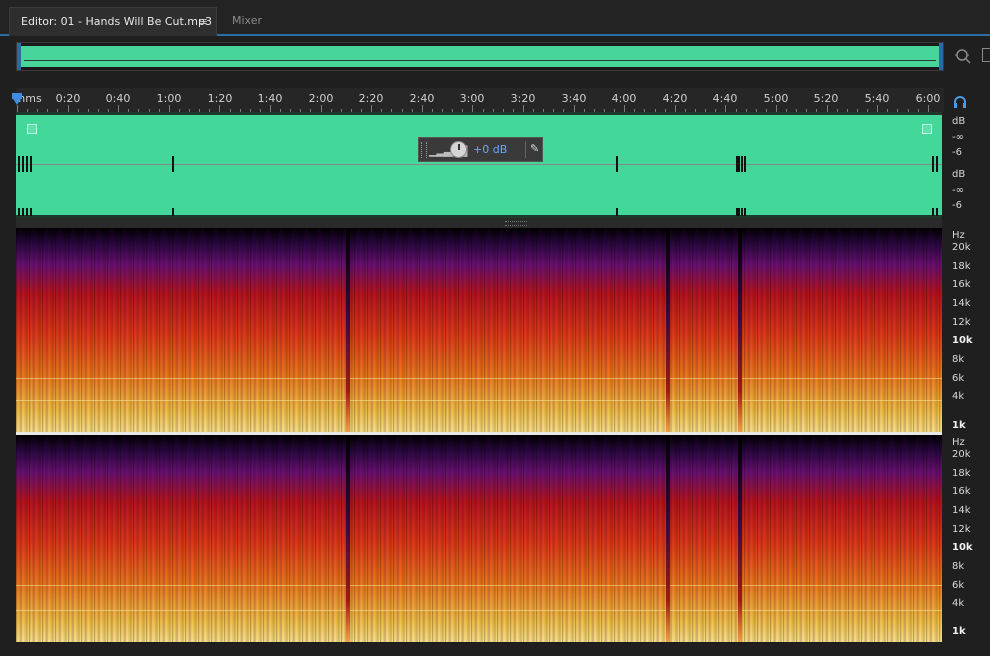 The width and height of the screenshot is (990, 656). Describe the element at coordinates (247, 20) in the screenshot. I see `tab-mixer-label: Mixer` at that location.